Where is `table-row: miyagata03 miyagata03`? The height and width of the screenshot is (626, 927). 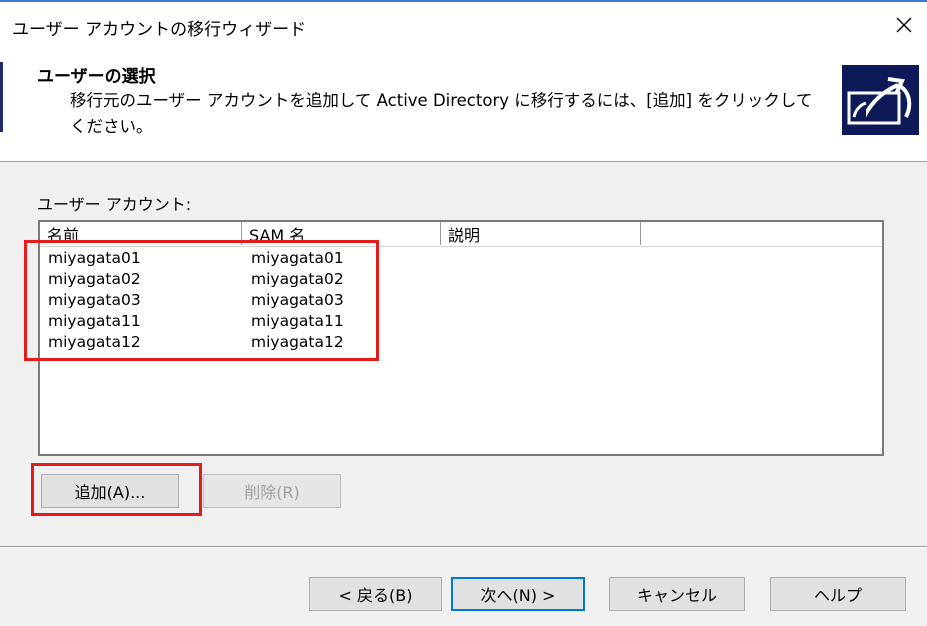
table-row: miyagata03 miyagata03 is located at coordinates (461, 300).